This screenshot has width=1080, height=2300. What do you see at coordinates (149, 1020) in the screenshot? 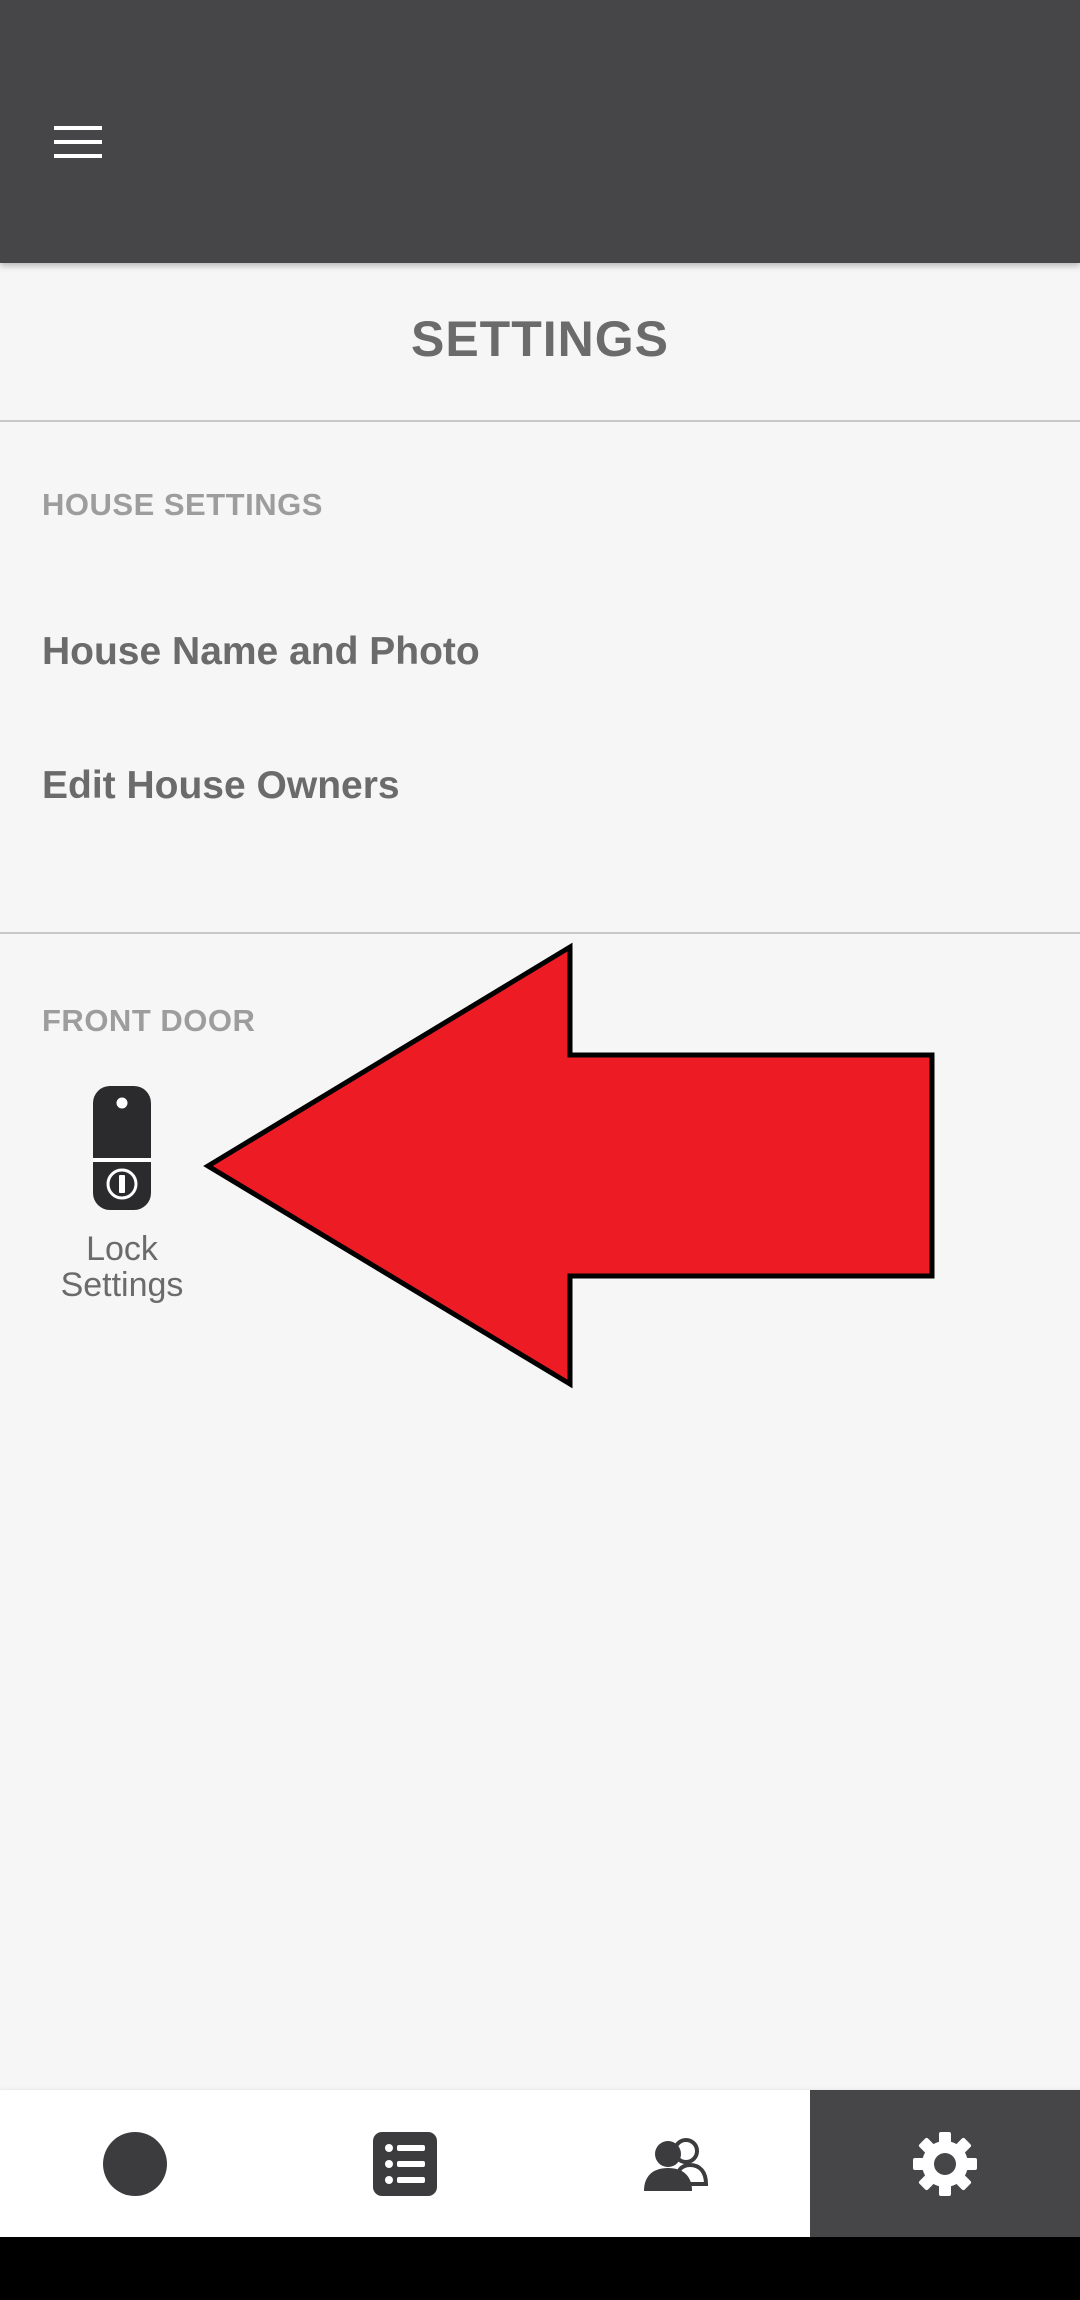
I see `section-header-front-door: FRONT DOOR` at bounding box center [149, 1020].